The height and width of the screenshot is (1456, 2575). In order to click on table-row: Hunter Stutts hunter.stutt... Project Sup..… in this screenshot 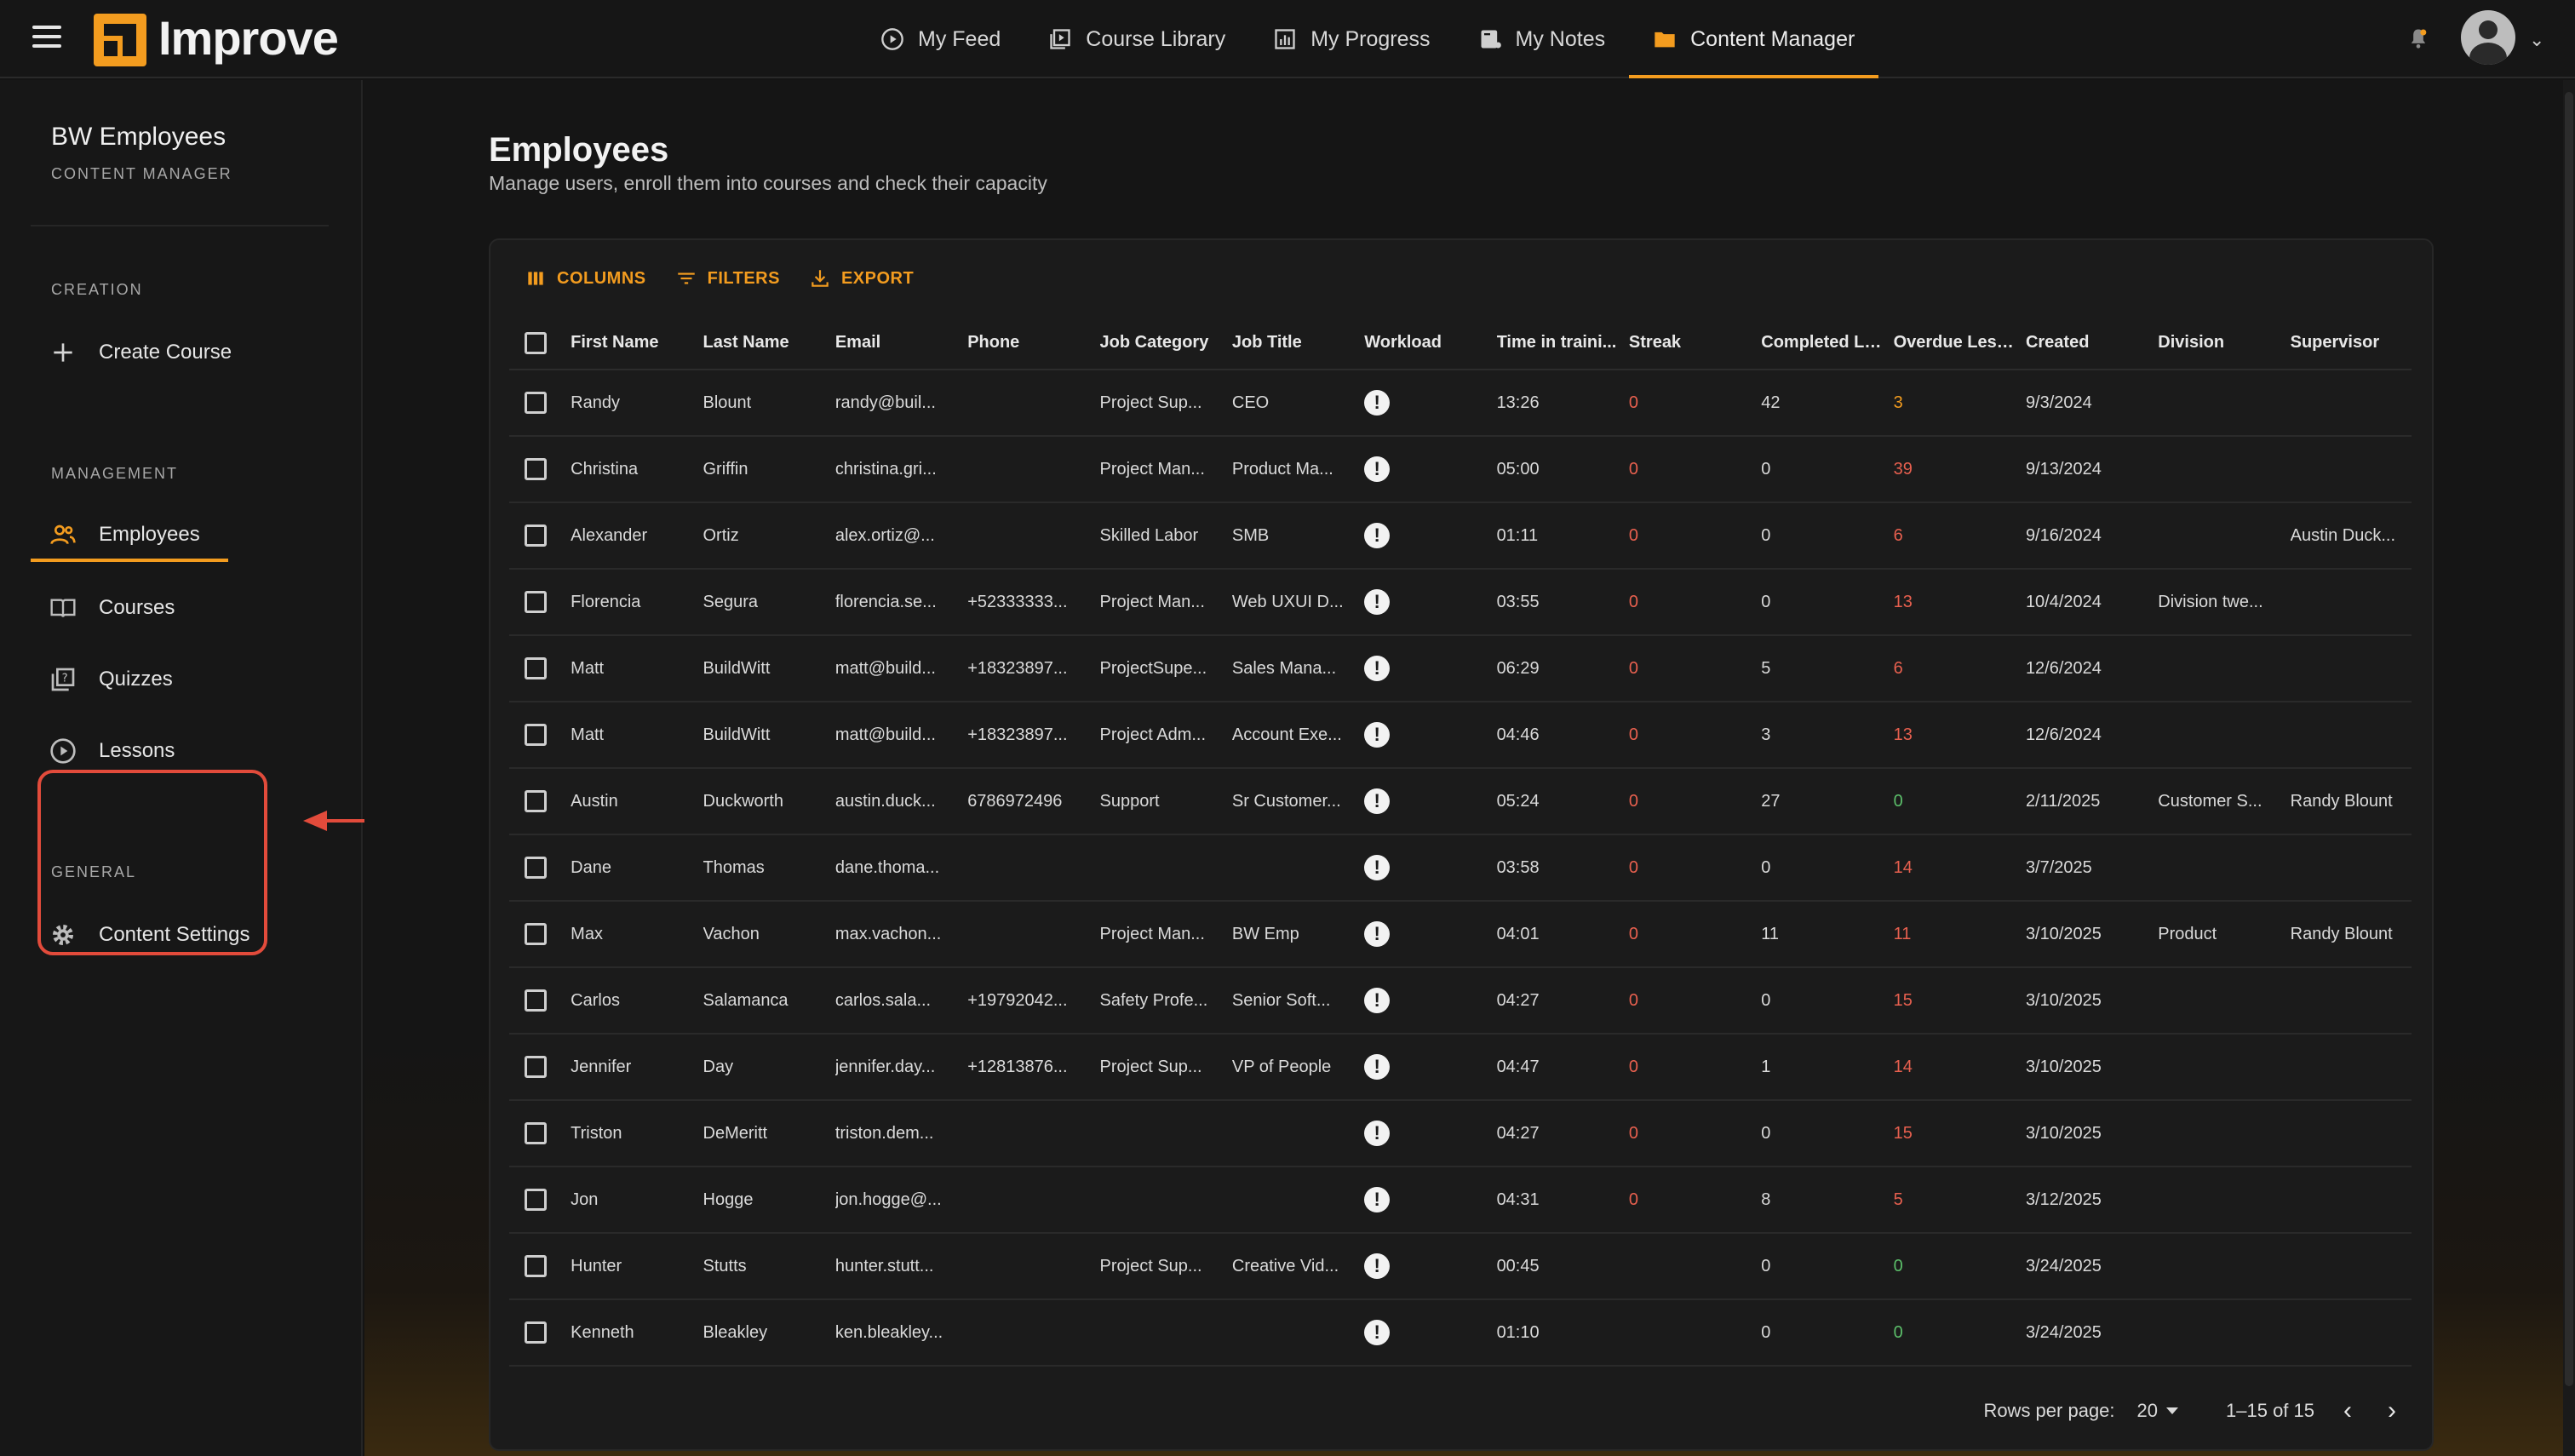, I will do `click(1460, 1267)`.